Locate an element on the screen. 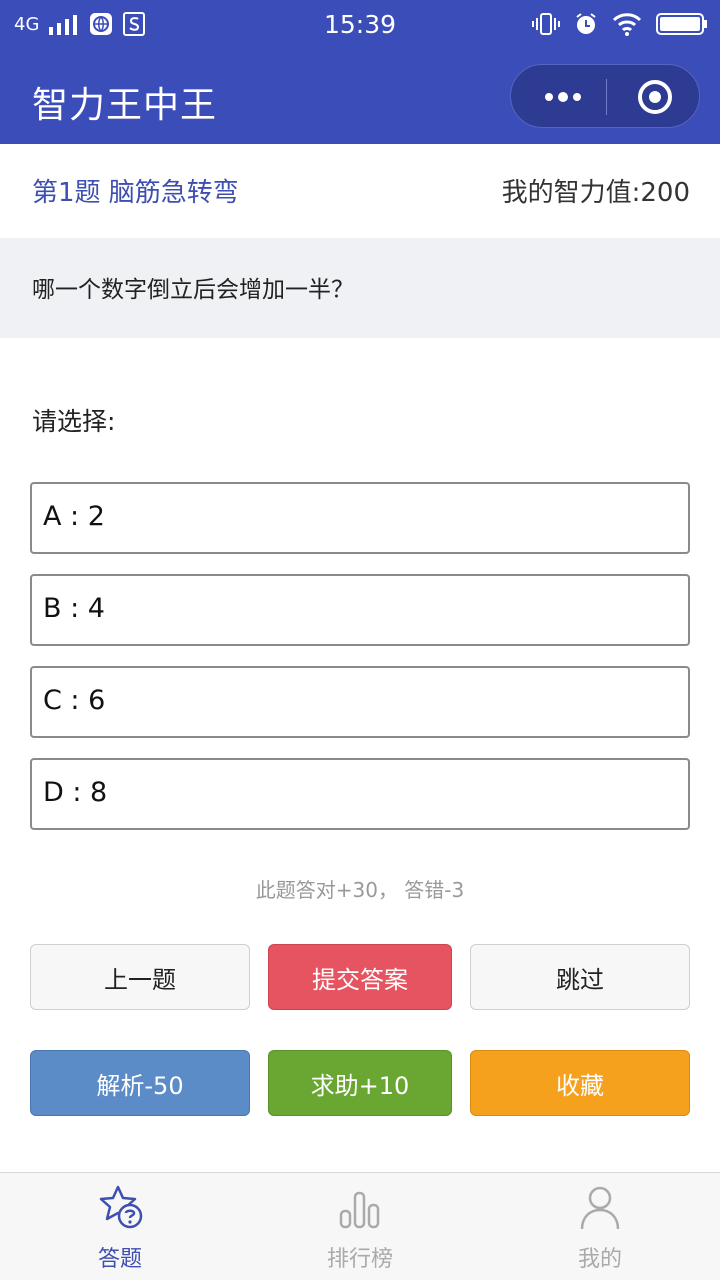 This screenshot has width=720, height=1281. star-question-icon is located at coordinates (121, 1207).